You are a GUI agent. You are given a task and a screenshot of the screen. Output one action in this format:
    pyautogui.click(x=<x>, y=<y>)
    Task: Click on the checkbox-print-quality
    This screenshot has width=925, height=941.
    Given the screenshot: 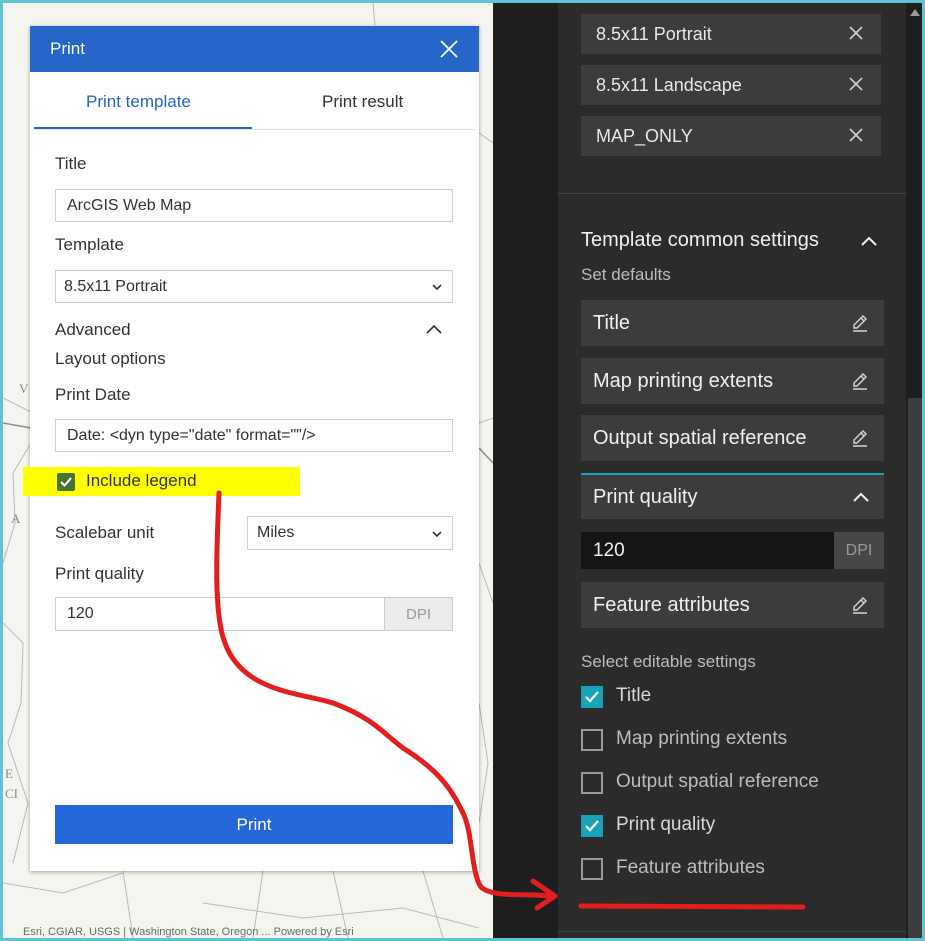 What is the action you would take?
    pyautogui.click(x=592, y=826)
    